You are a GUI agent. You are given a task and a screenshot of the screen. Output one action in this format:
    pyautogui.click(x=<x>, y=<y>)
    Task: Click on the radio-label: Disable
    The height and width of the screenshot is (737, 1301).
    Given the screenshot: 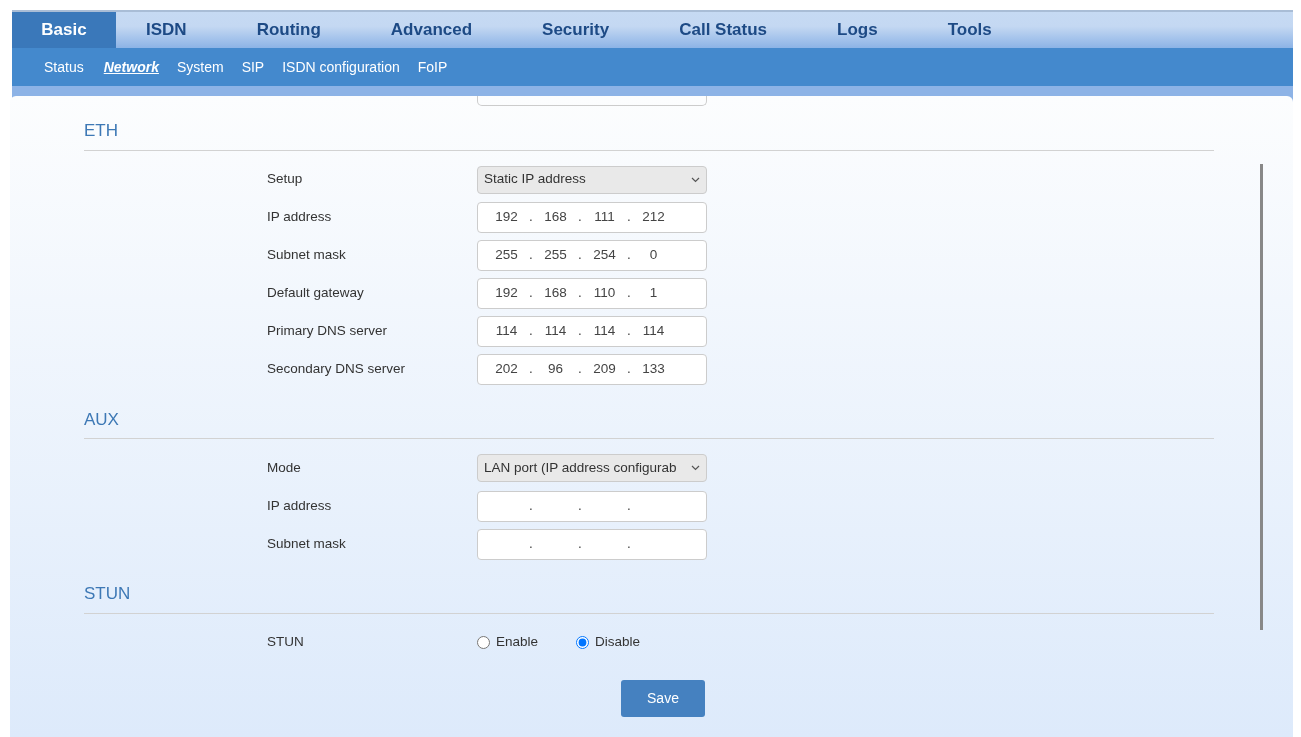 What is the action you would take?
    pyautogui.click(x=618, y=642)
    